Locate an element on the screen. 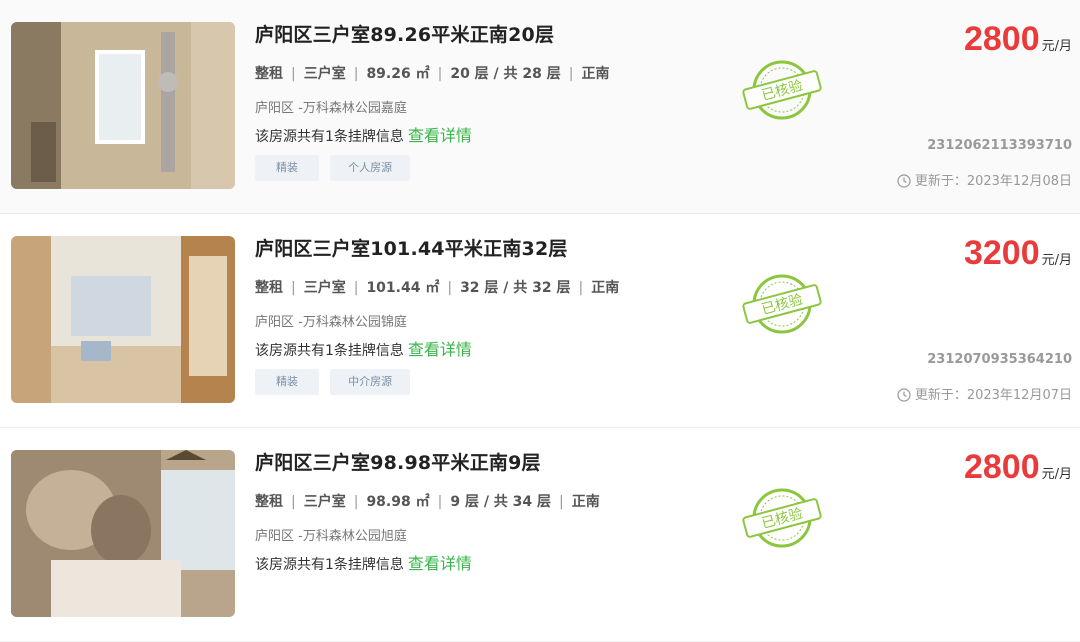 The width and height of the screenshot is (1080, 642). floor: 20 层 / 共 28 层 is located at coordinates (505, 74).